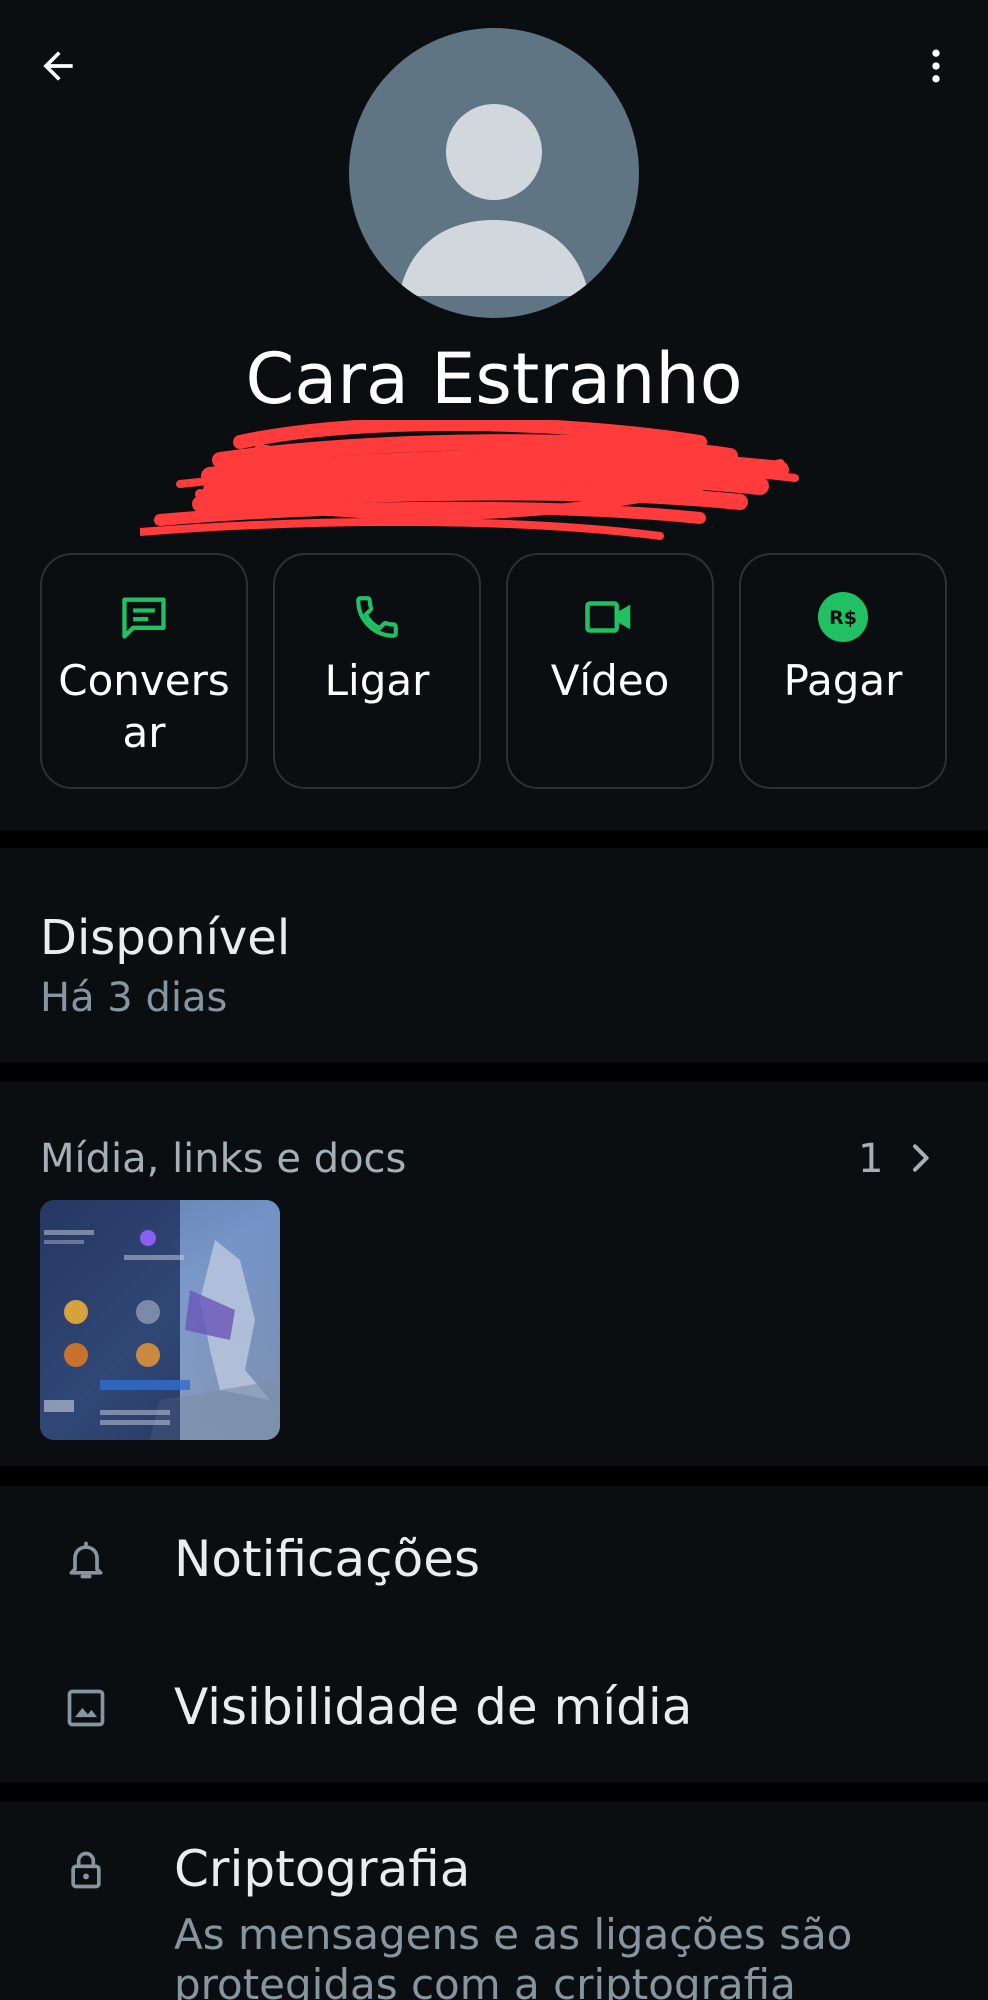  I want to click on video-button: Vídeo, so click(610, 671).